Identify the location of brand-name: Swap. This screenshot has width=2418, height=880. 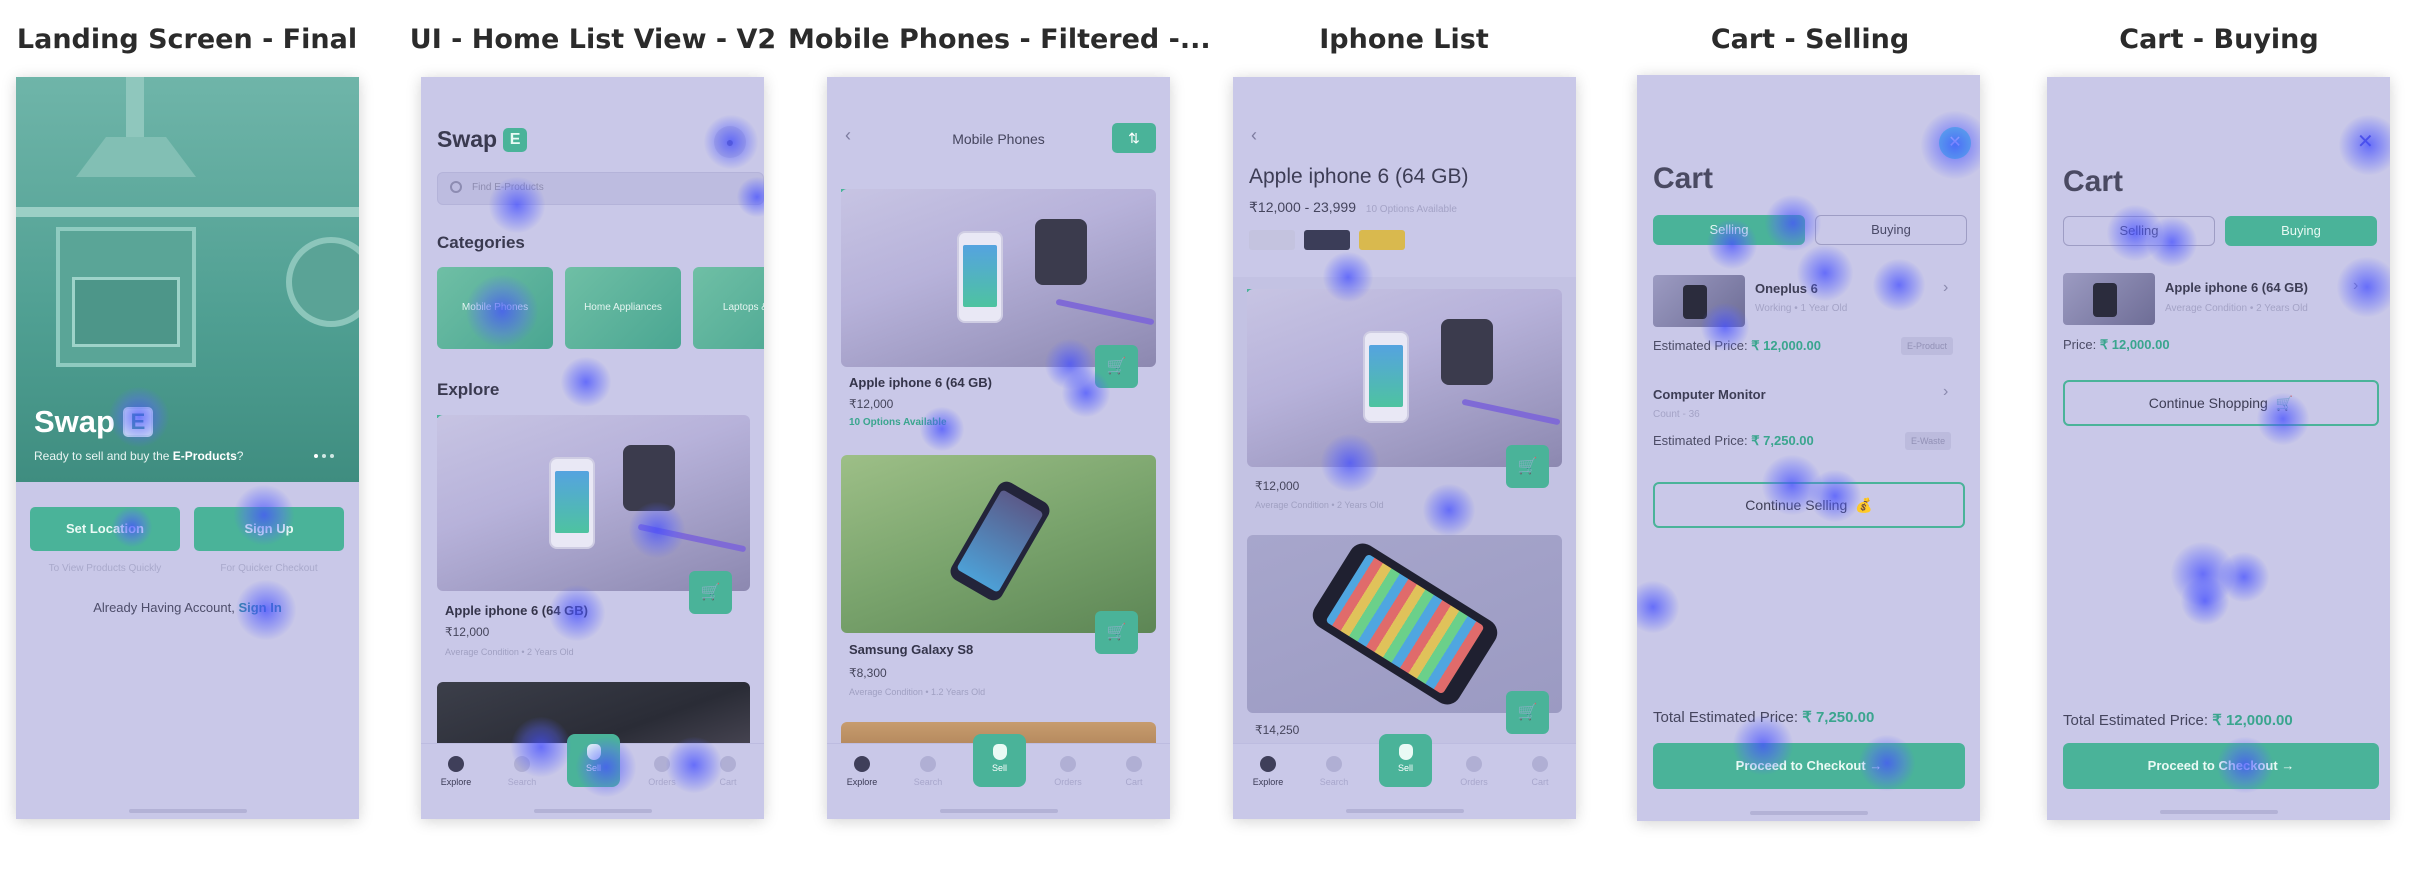
(74, 421).